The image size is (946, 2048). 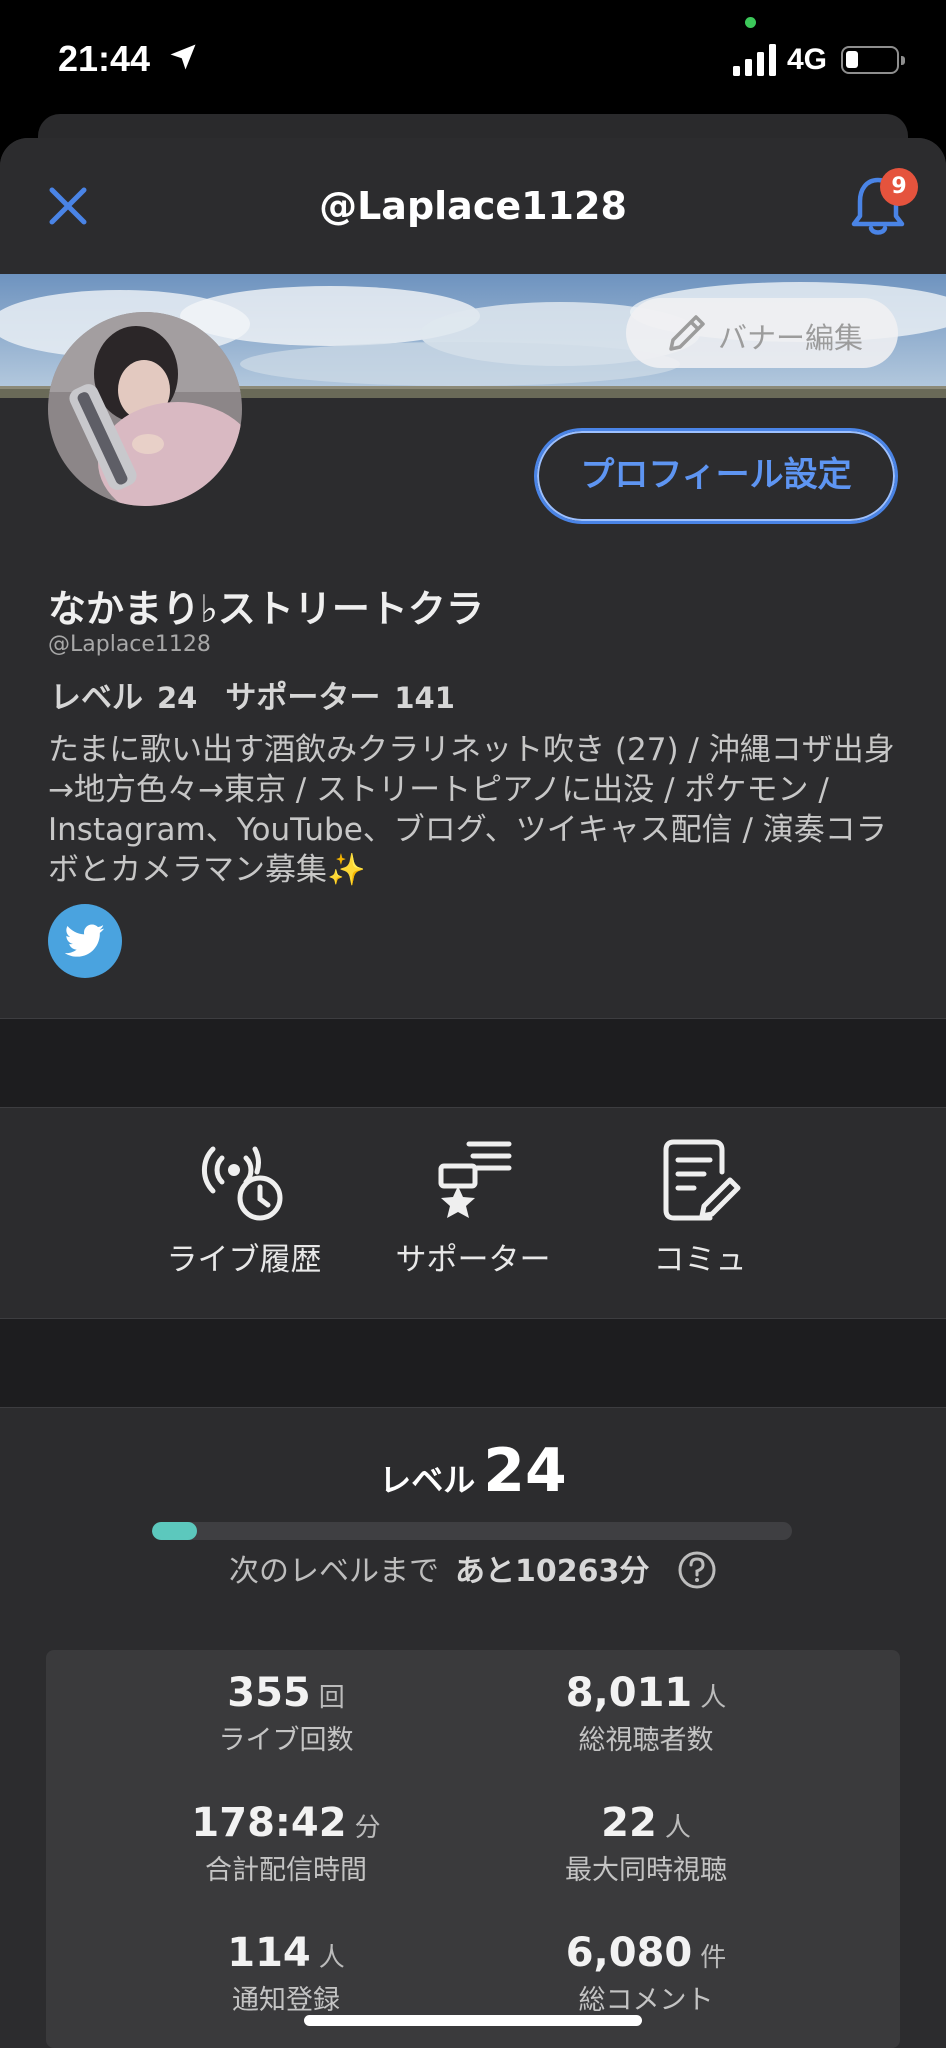 What do you see at coordinates (334, 1571) in the screenshot?
I see `next-level-label: 次のレベルまで` at bounding box center [334, 1571].